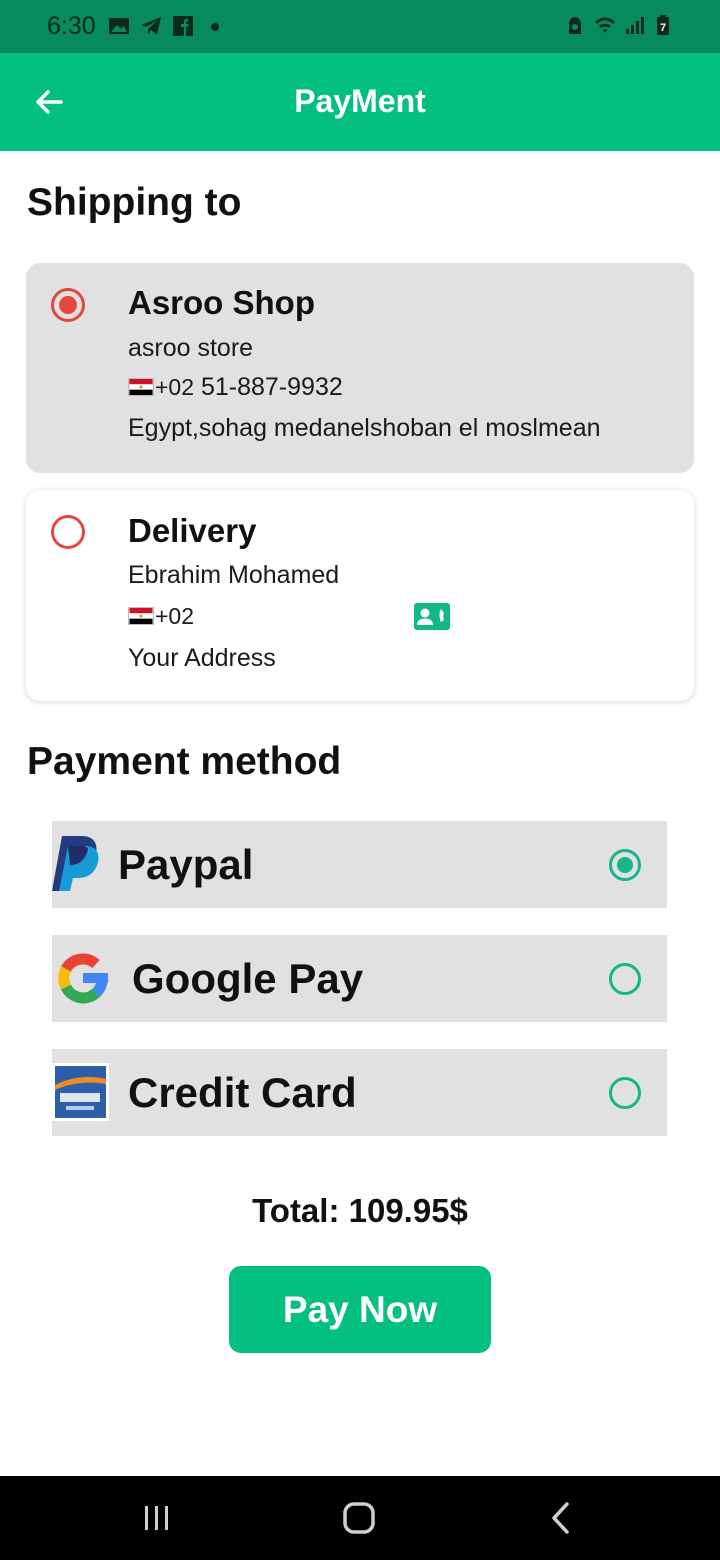 The width and height of the screenshot is (720, 1560). I want to click on payment-option-google-pay: Google Pay, so click(359, 978).